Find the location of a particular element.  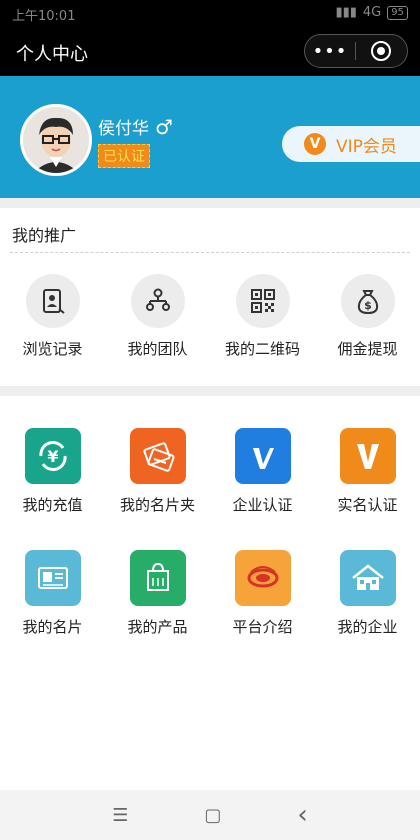

browse-history-icon is located at coordinates (52, 301).